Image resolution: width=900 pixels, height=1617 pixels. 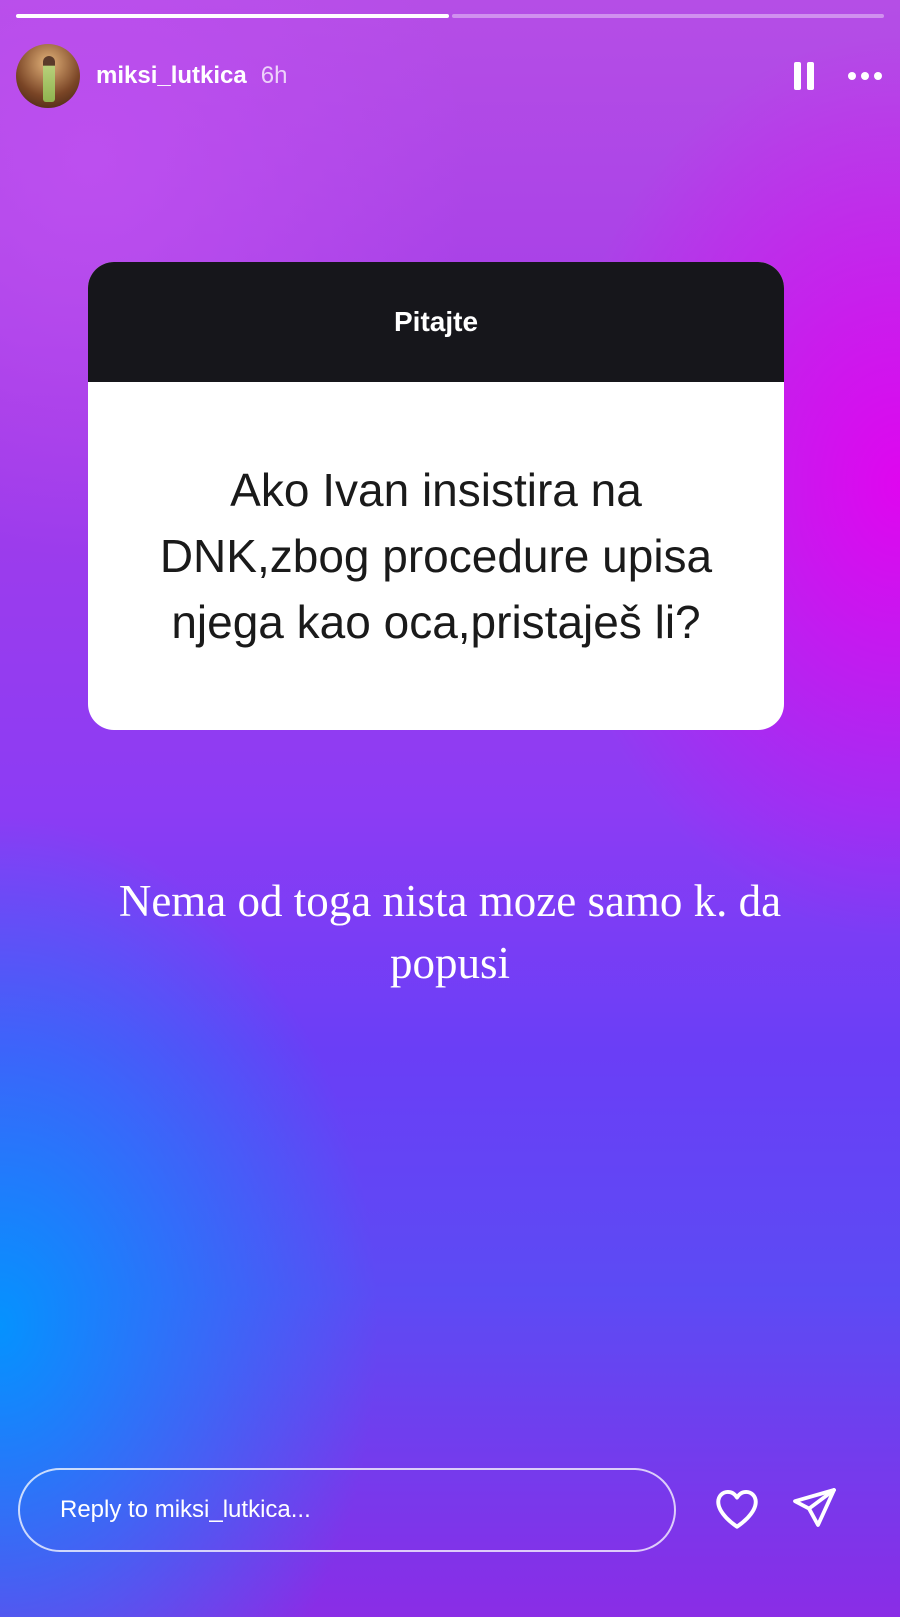 What do you see at coordinates (450, 16) in the screenshot?
I see `story-progress` at bounding box center [450, 16].